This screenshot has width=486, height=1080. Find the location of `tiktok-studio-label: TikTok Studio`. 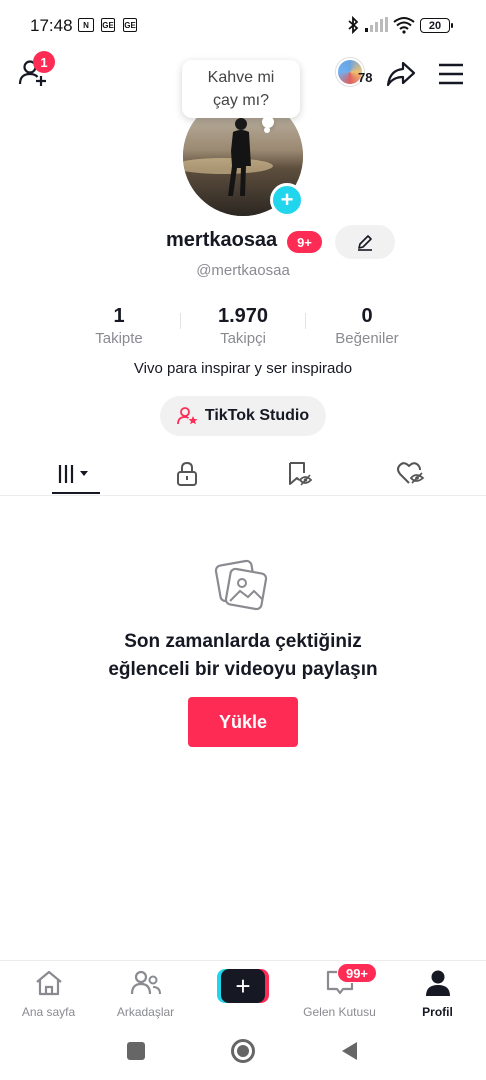

tiktok-studio-label: TikTok Studio is located at coordinates (257, 415).